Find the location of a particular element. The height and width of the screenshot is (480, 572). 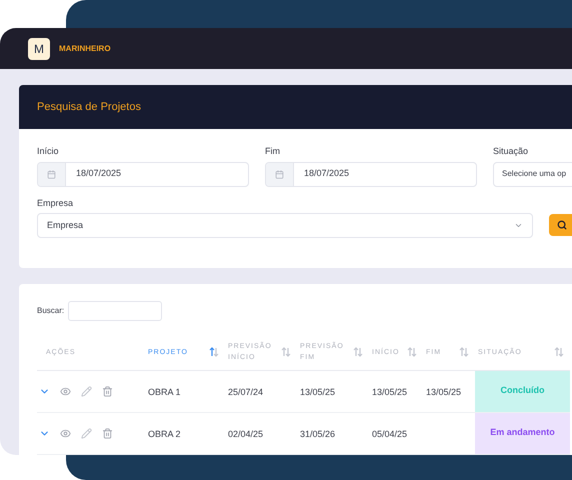

table-cell: 25/07/24 is located at coordinates (246, 392).